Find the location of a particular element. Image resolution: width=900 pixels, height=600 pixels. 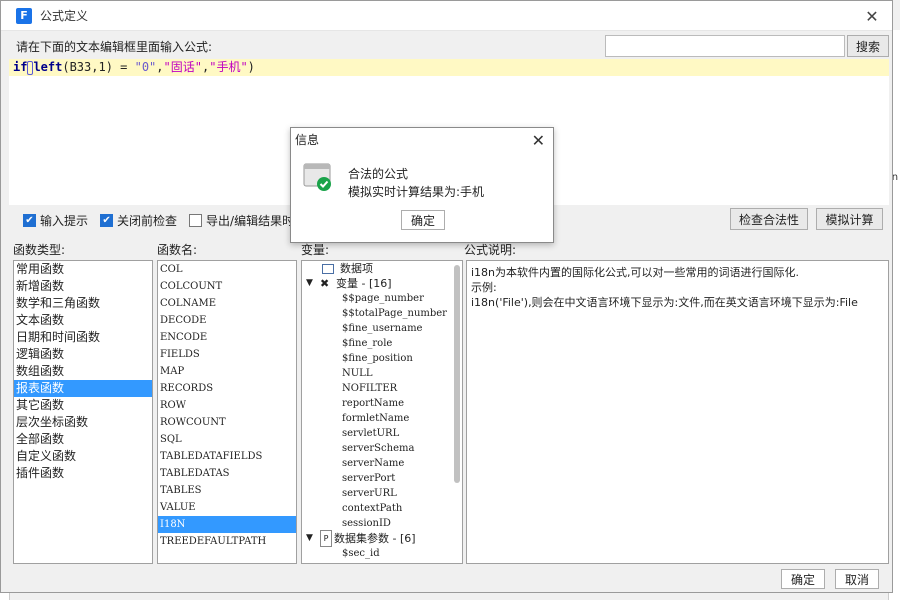

tree-leaf: serverPort is located at coordinates (382, 478).